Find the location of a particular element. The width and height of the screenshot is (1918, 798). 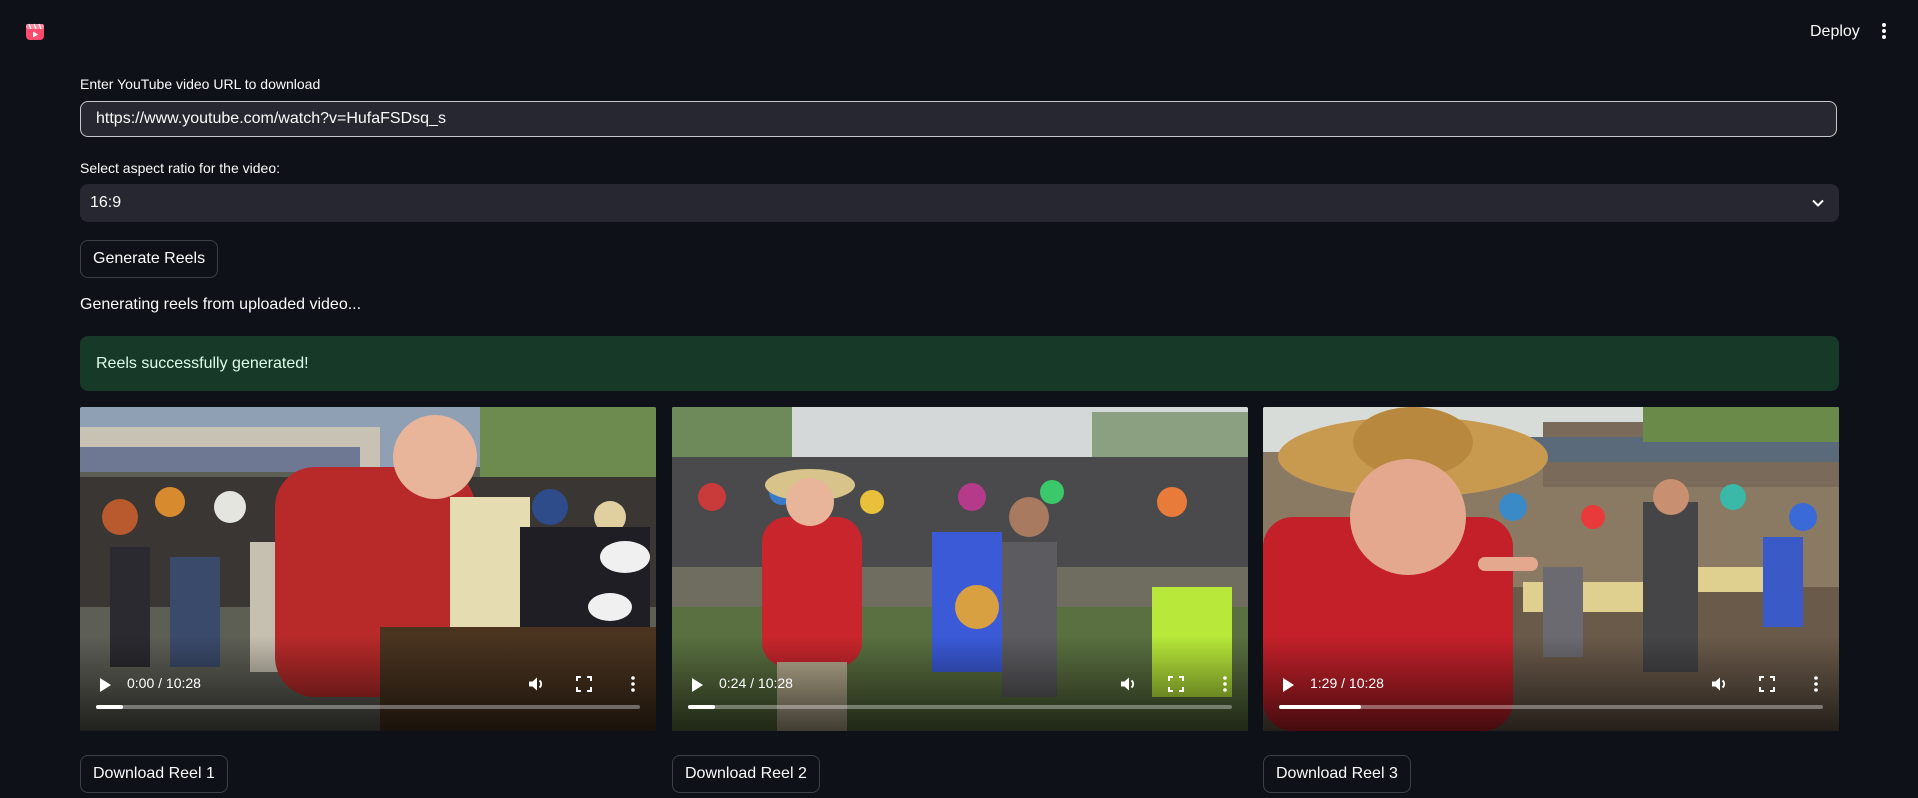

main-menu-icon is located at coordinates (1884, 31).